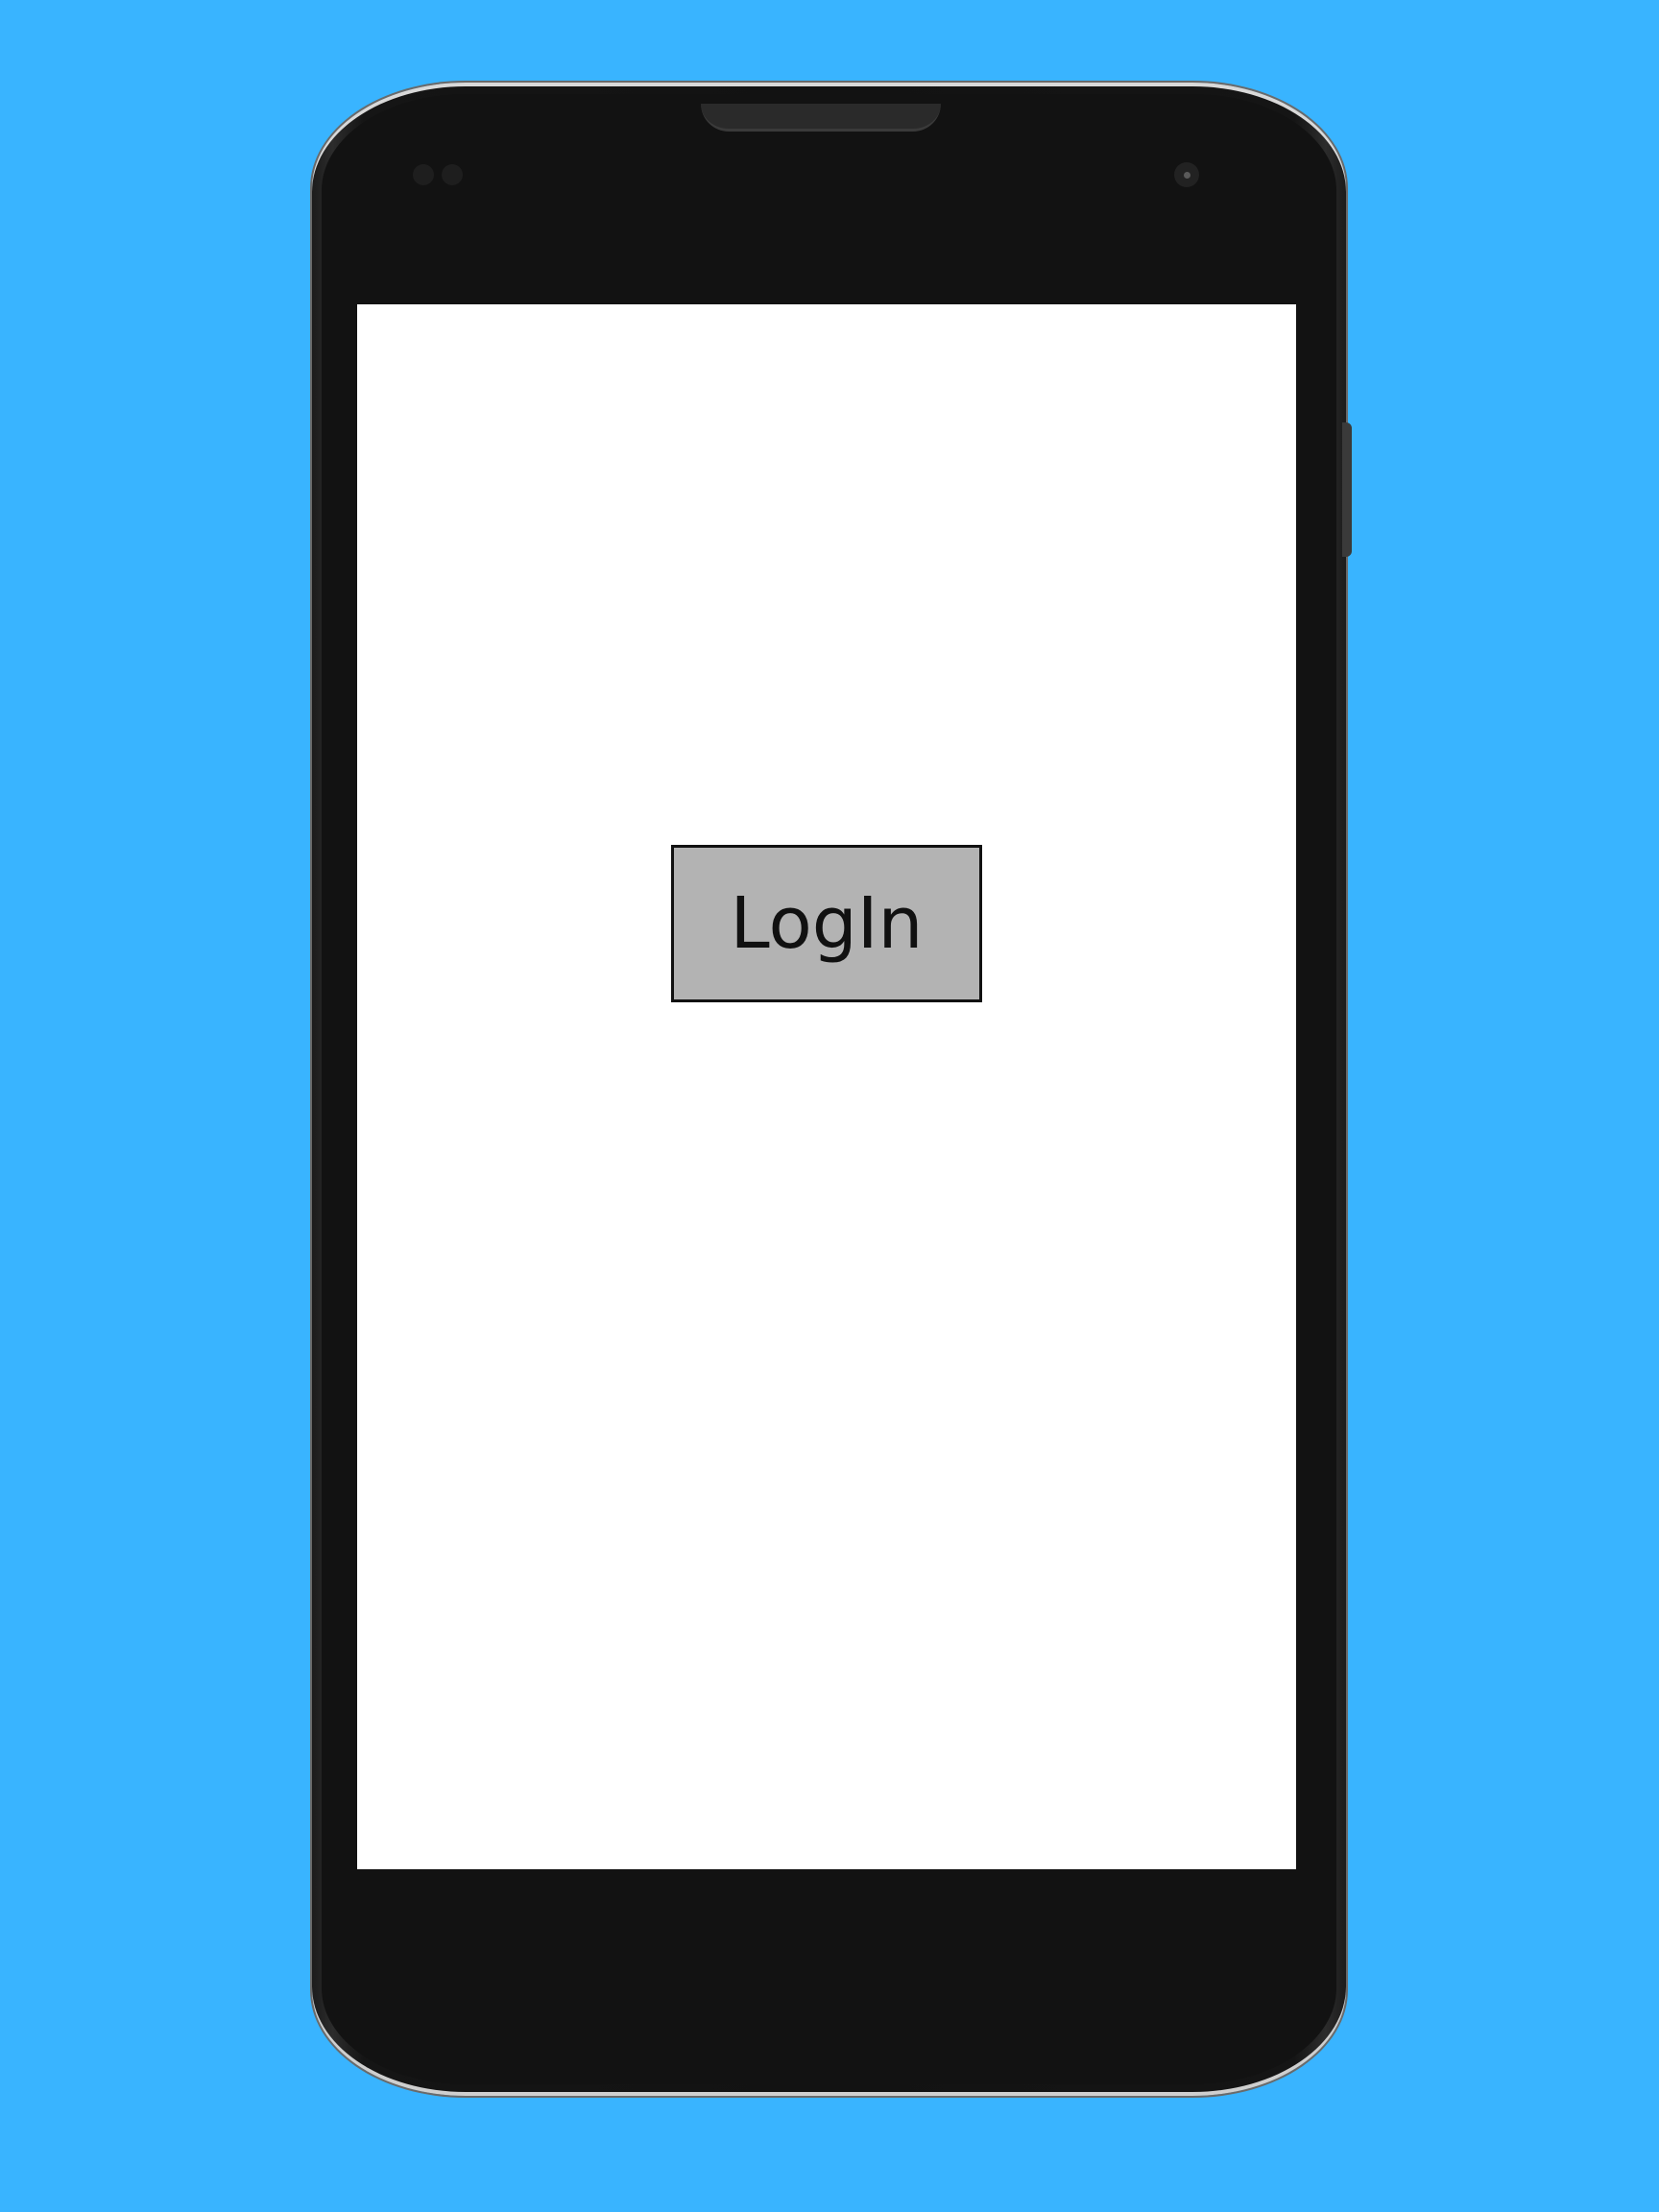 This screenshot has height=2212, width=1659. Describe the element at coordinates (1347, 489) in the screenshot. I see `power-button` at that location.